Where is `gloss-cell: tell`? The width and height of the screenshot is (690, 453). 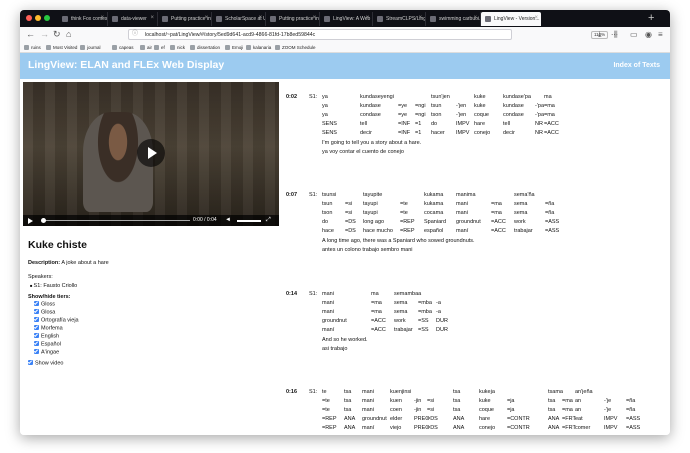 gloss-cell: tell is located at coordinates (364, 124).